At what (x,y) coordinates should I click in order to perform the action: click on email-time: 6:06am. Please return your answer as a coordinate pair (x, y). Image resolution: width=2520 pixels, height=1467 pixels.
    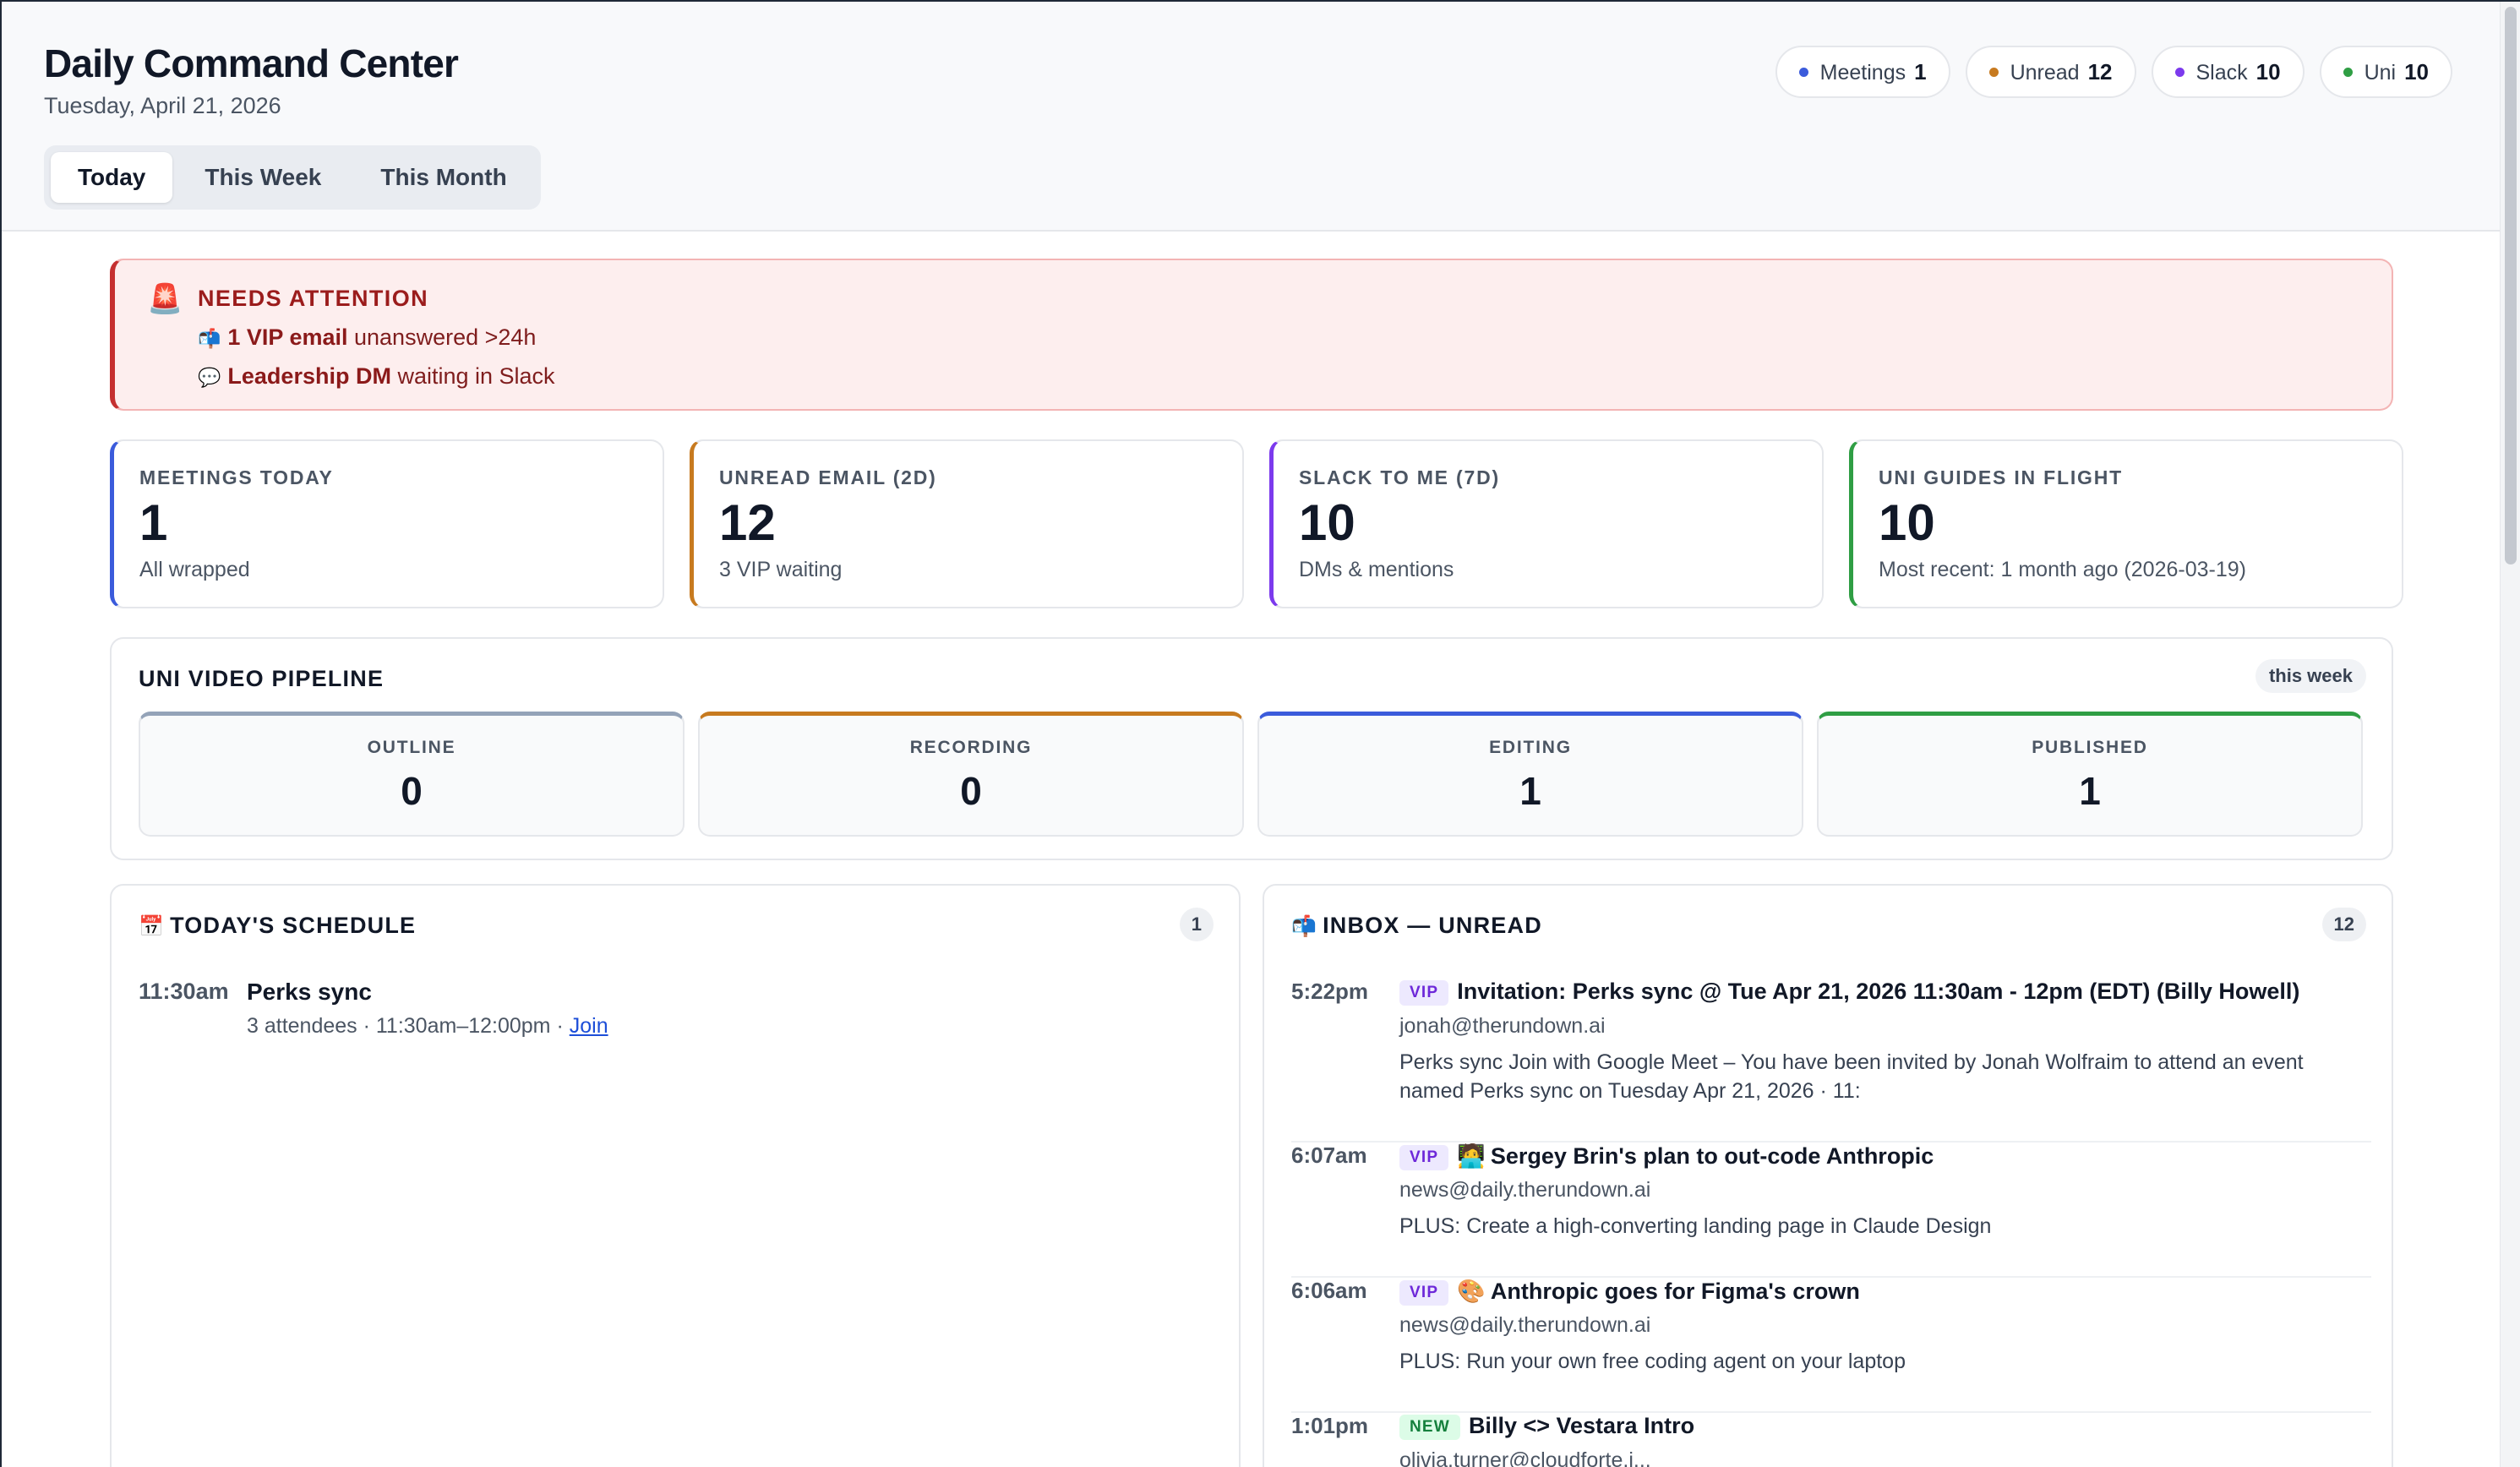
    Looking at the image, I should click on (1329, 1290).